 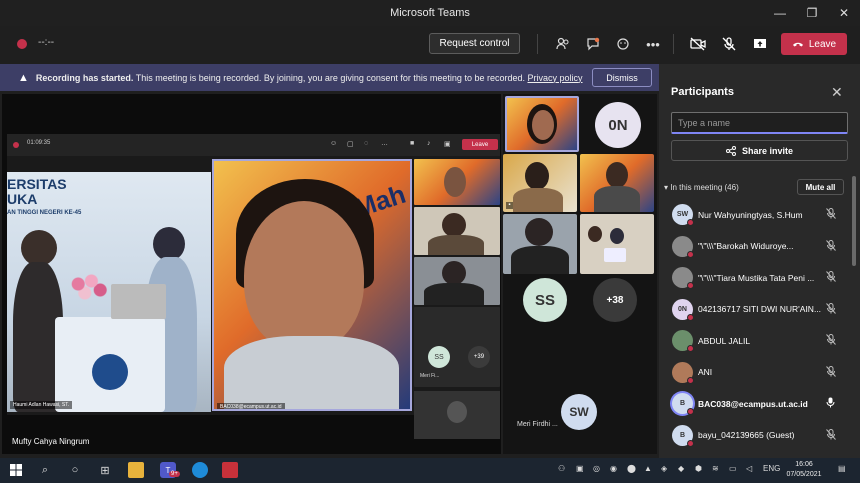 What do you see at coordinates (105, 470) in the screenshot?
I see `widgets-icon: ⊞` at bounding box center [105, 470].